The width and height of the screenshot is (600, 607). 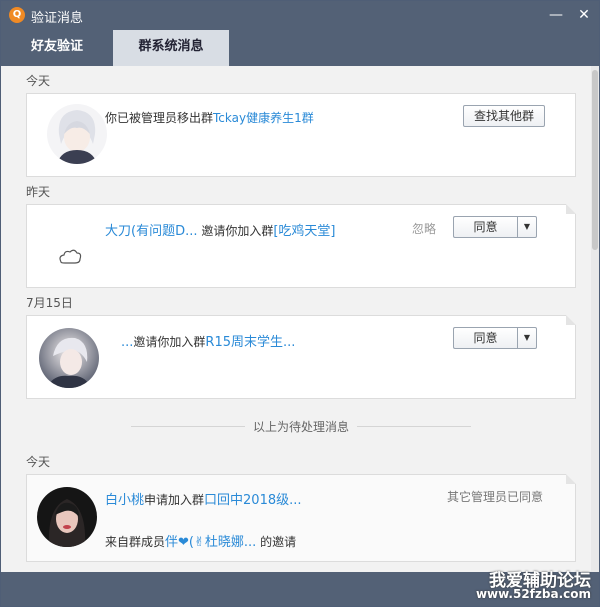 I want to click on user-link: 白小桃, so click(x=124, y=500).